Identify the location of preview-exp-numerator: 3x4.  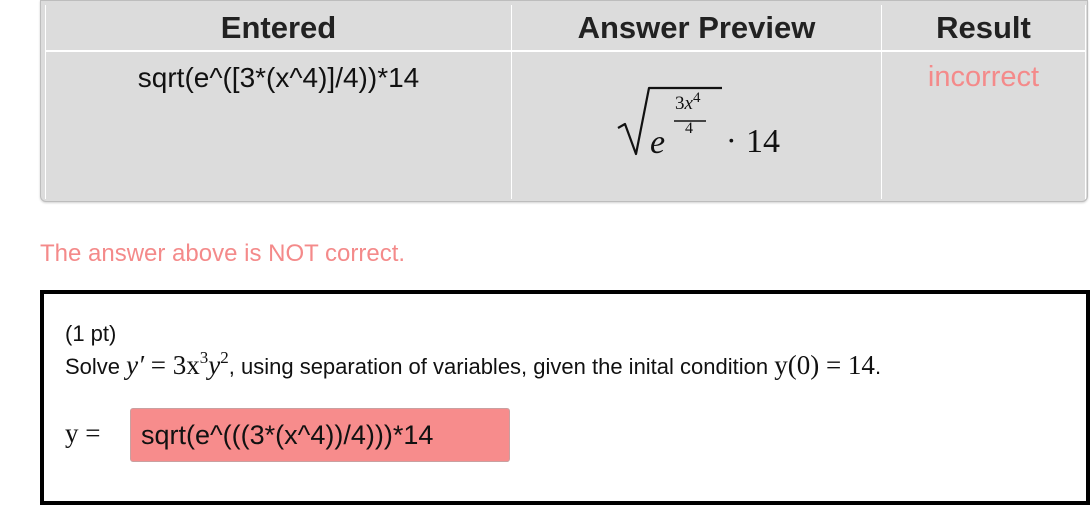
(688, 102).